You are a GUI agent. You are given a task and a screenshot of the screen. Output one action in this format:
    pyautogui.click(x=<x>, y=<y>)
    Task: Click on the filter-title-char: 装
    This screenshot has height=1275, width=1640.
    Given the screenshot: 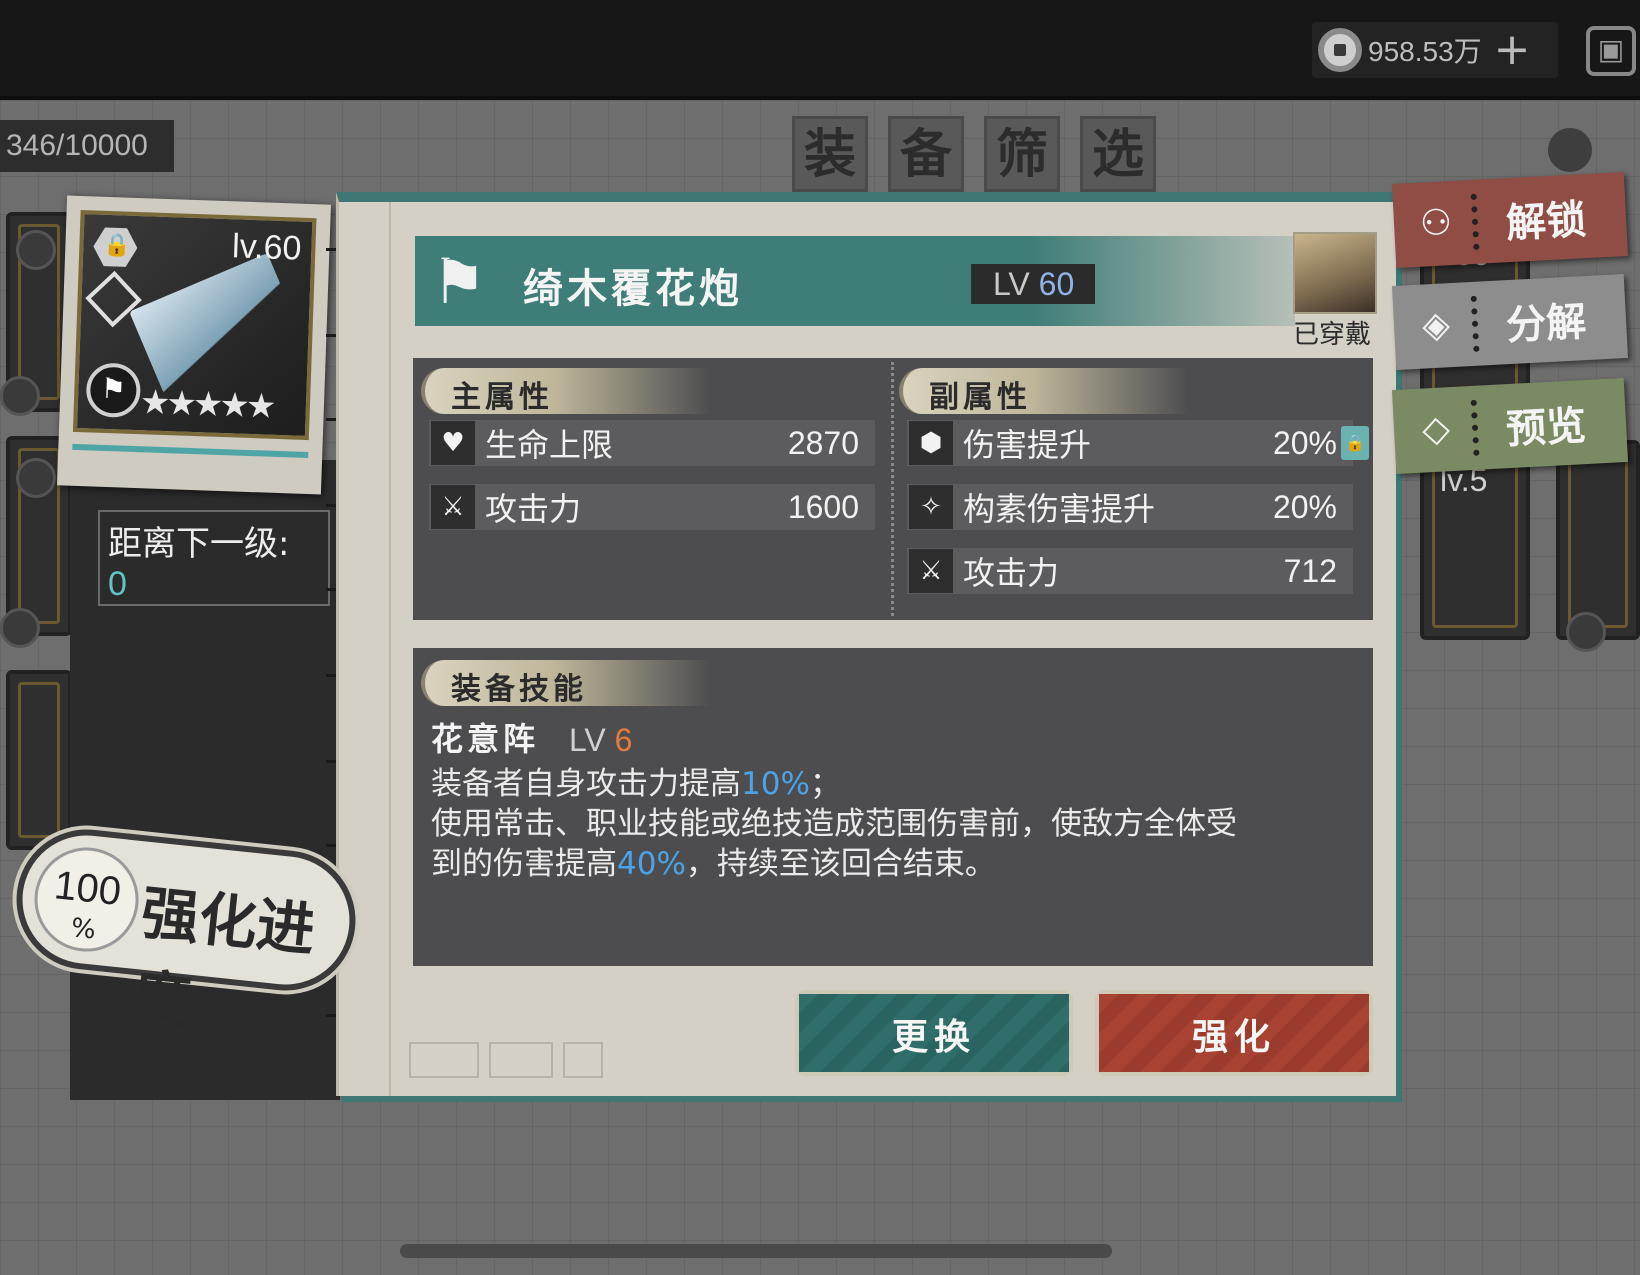 What is the action you would take?
    pyautogui.click(x=830, y=154)
    